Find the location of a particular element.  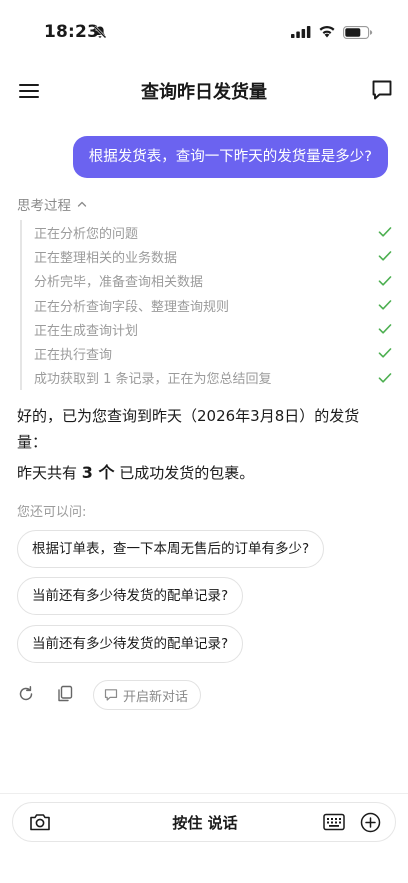

answer-text: 好的，已为您查询到昨天（2026年3月8日）的发货量： is located at coordinates (188, 429).